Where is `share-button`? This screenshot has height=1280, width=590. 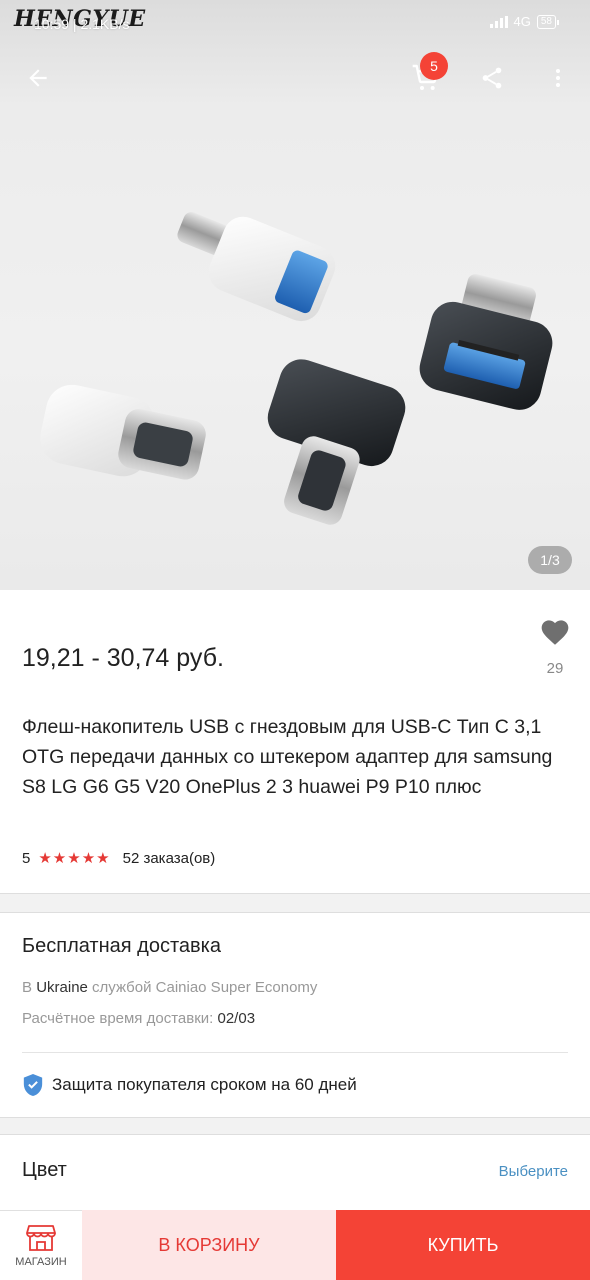 share-button is located at coordinates (492, 78).